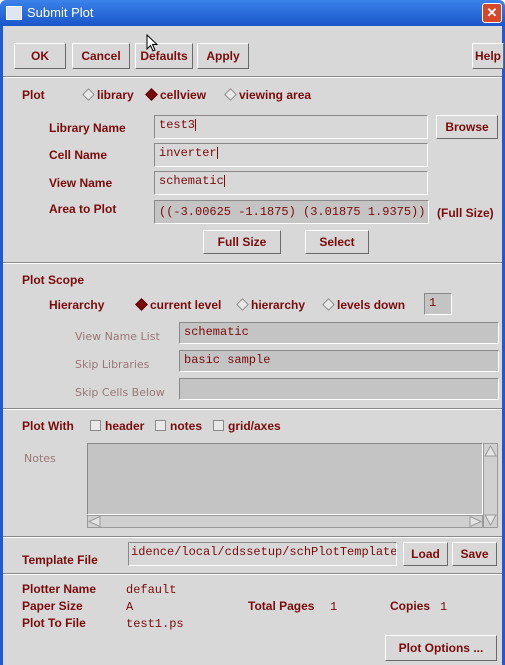 The width and height of the screenshot is (505, 665). What do you see at coordinates (465, 213) in the screenshot?
I see `full-size-note: (Full Size)` at bounding box center [465, 213].